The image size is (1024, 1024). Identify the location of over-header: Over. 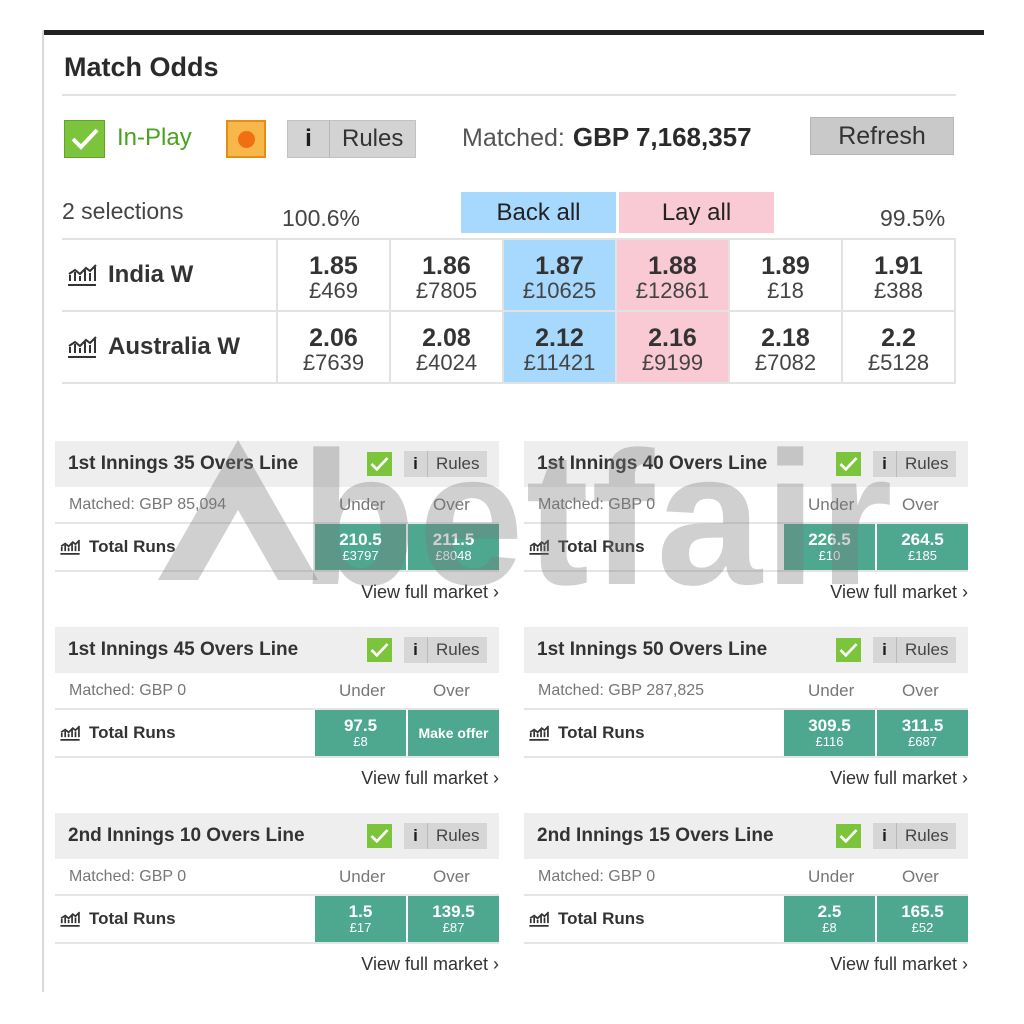
(920, 876).